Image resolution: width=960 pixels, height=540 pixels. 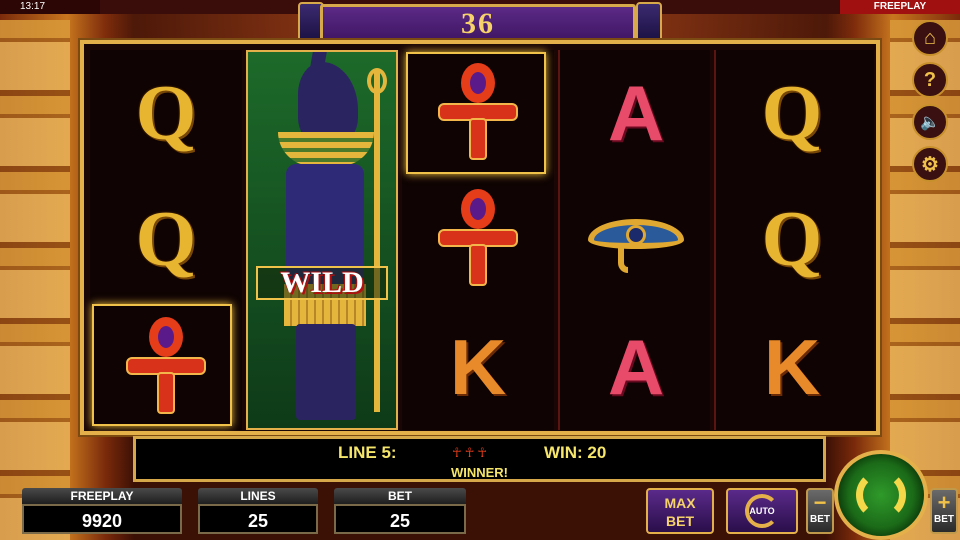 I want to click on freeplay-label: FREEPLAY, so click(x=102, y=496).